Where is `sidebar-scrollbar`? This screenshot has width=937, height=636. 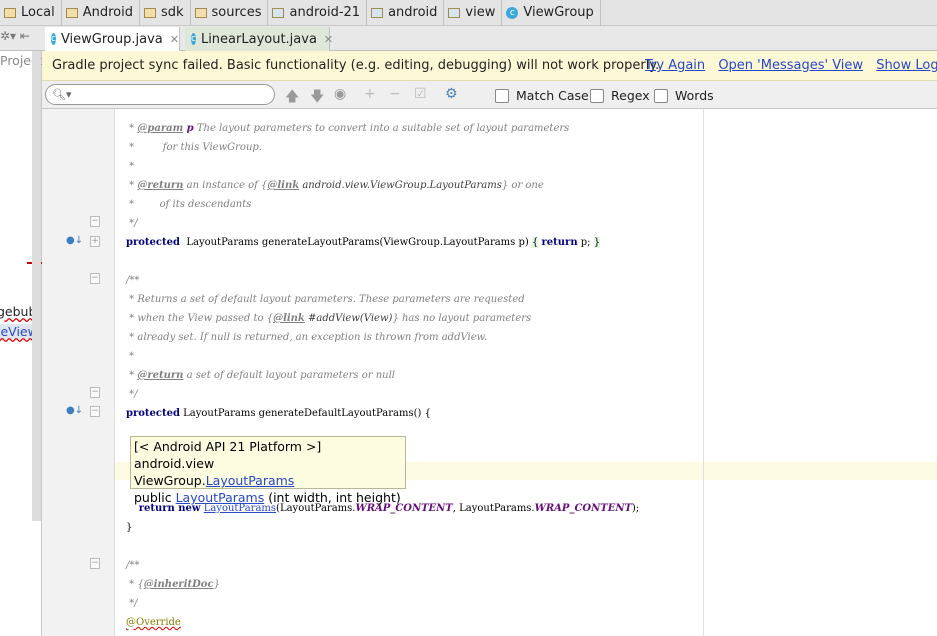
sidebar-scrollbar is located at coordinates (36, 286).